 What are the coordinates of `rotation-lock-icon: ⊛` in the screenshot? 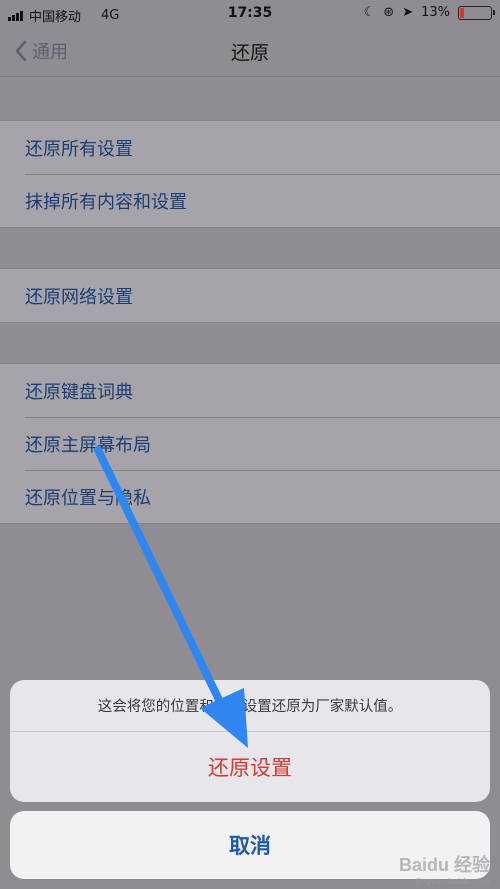 It's located at (389, 12).